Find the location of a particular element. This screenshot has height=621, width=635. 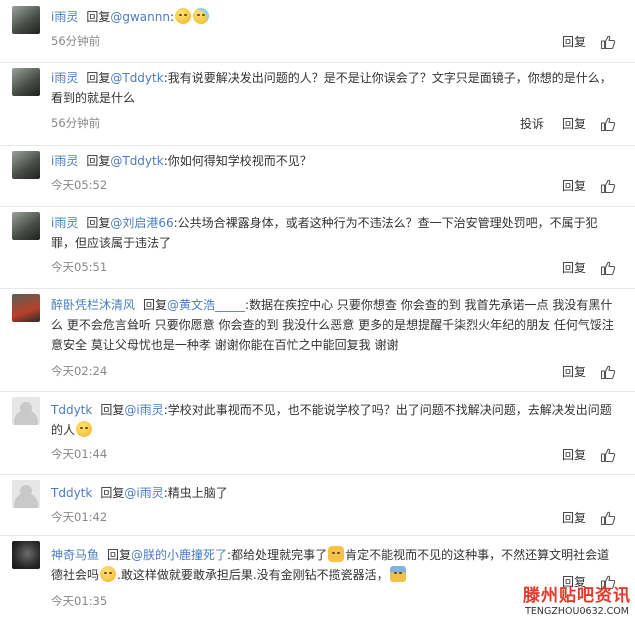

crying-face-icon is located at coordinates (201, 16).